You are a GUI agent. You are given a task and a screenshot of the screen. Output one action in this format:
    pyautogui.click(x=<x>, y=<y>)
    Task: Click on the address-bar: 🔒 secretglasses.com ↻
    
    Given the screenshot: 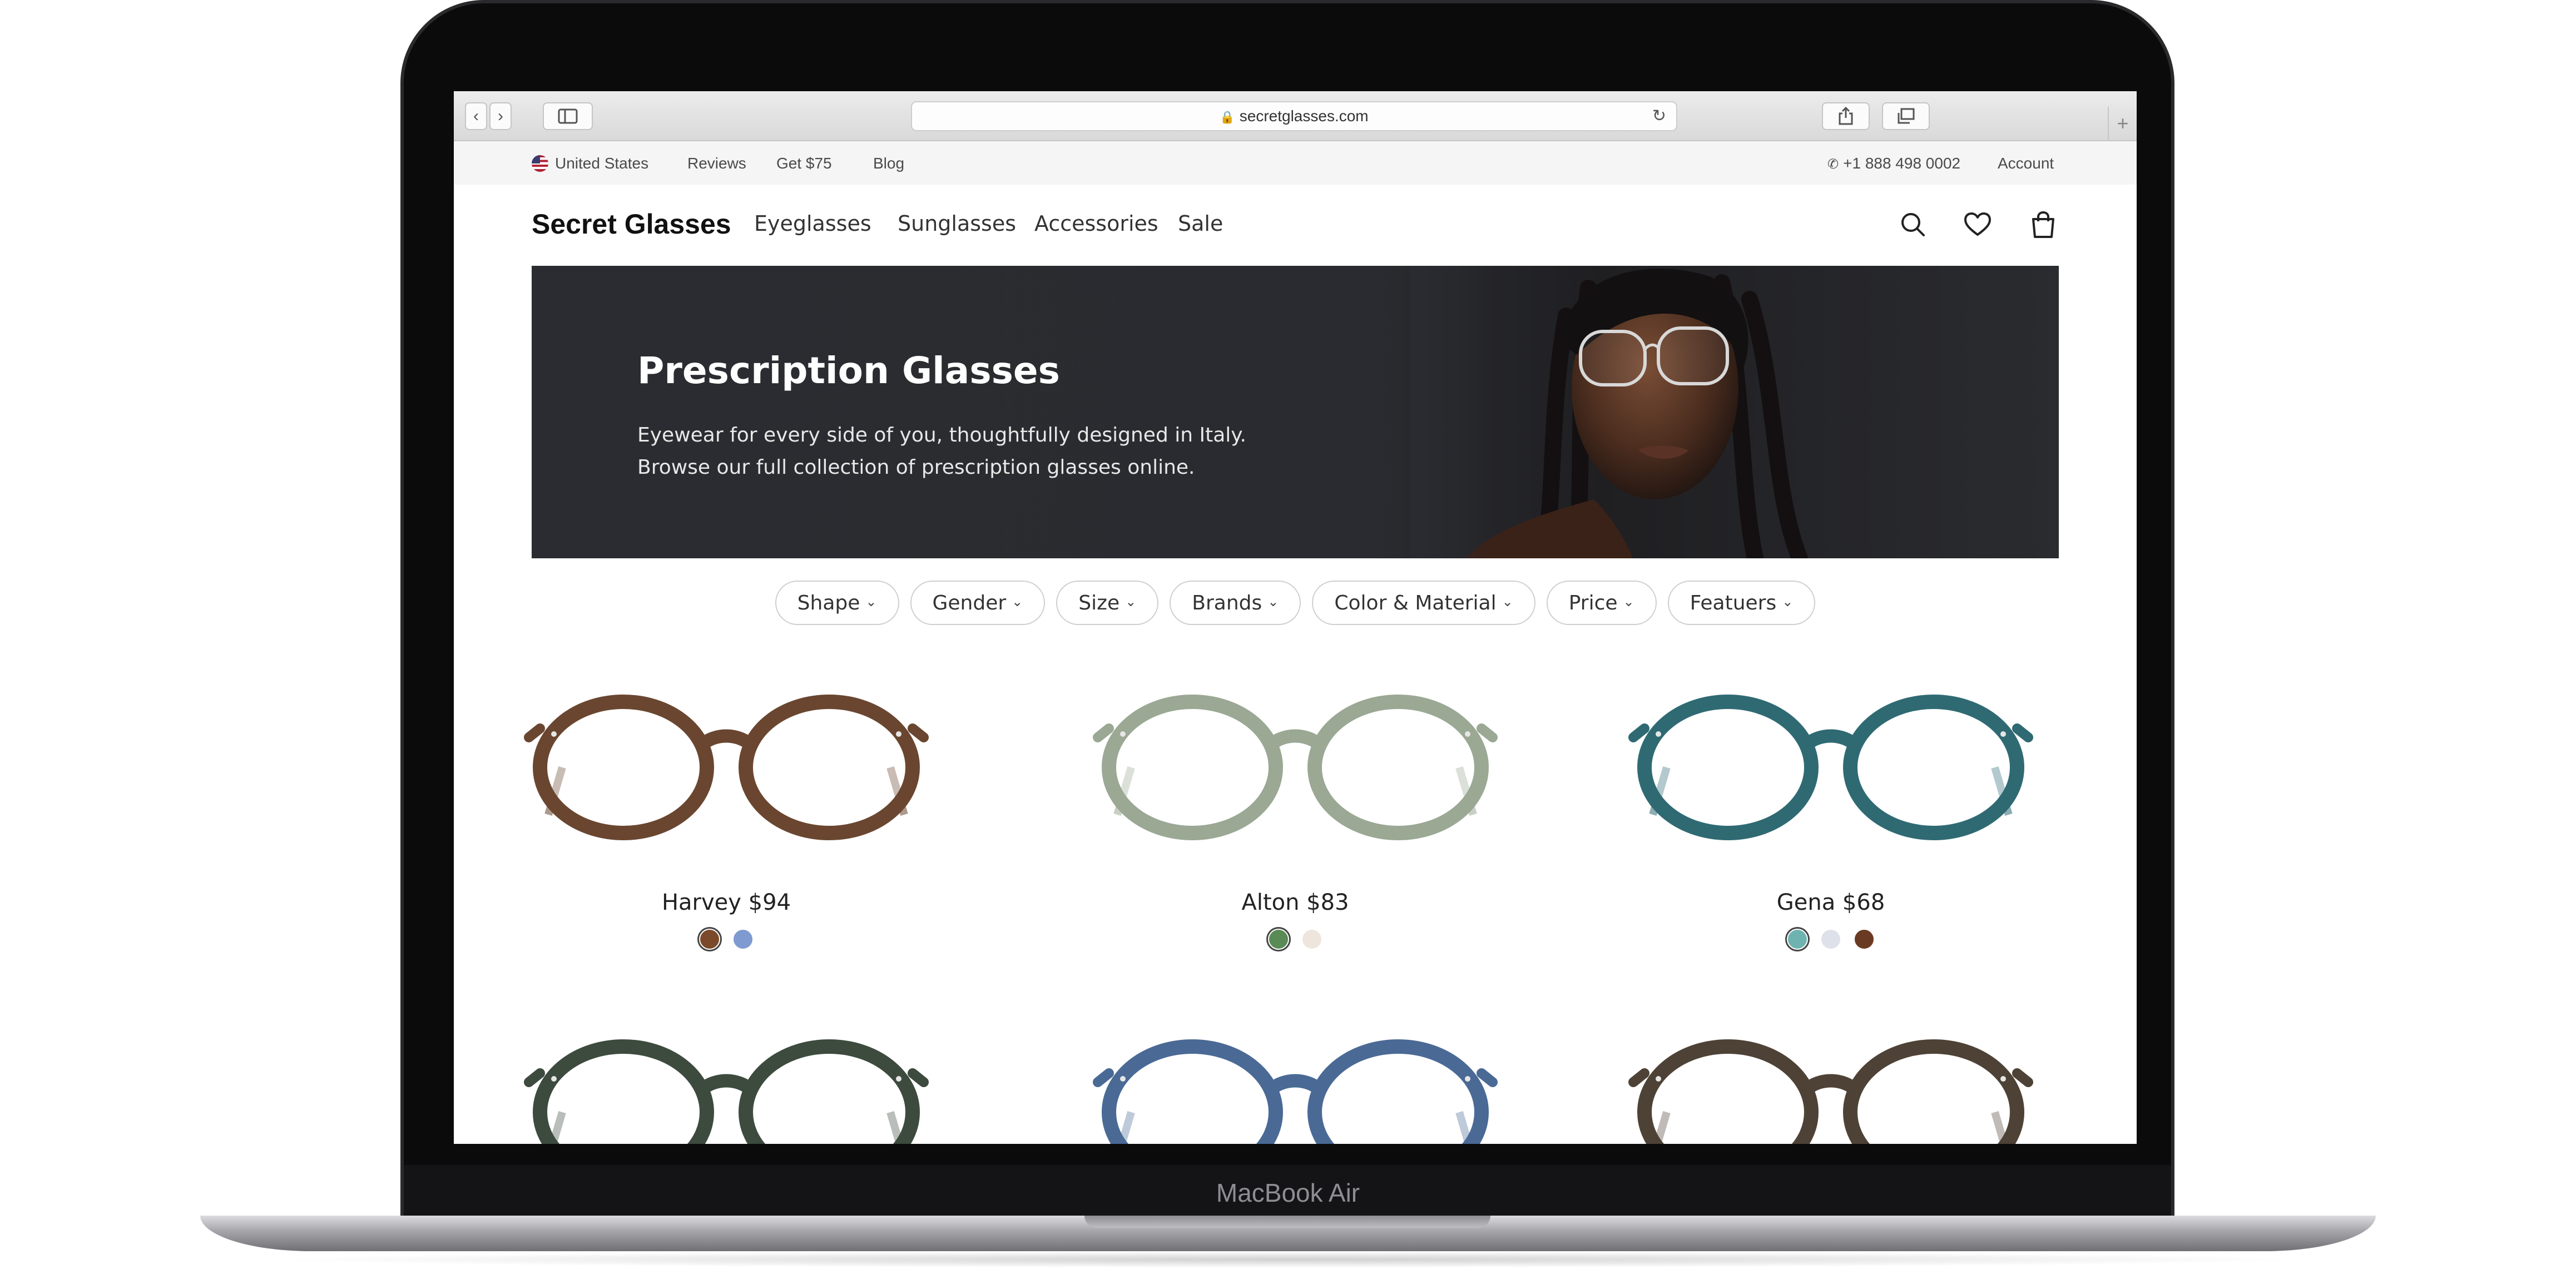 What is the action you would take?
    pyautogui.click(x=1294, y=116)
    